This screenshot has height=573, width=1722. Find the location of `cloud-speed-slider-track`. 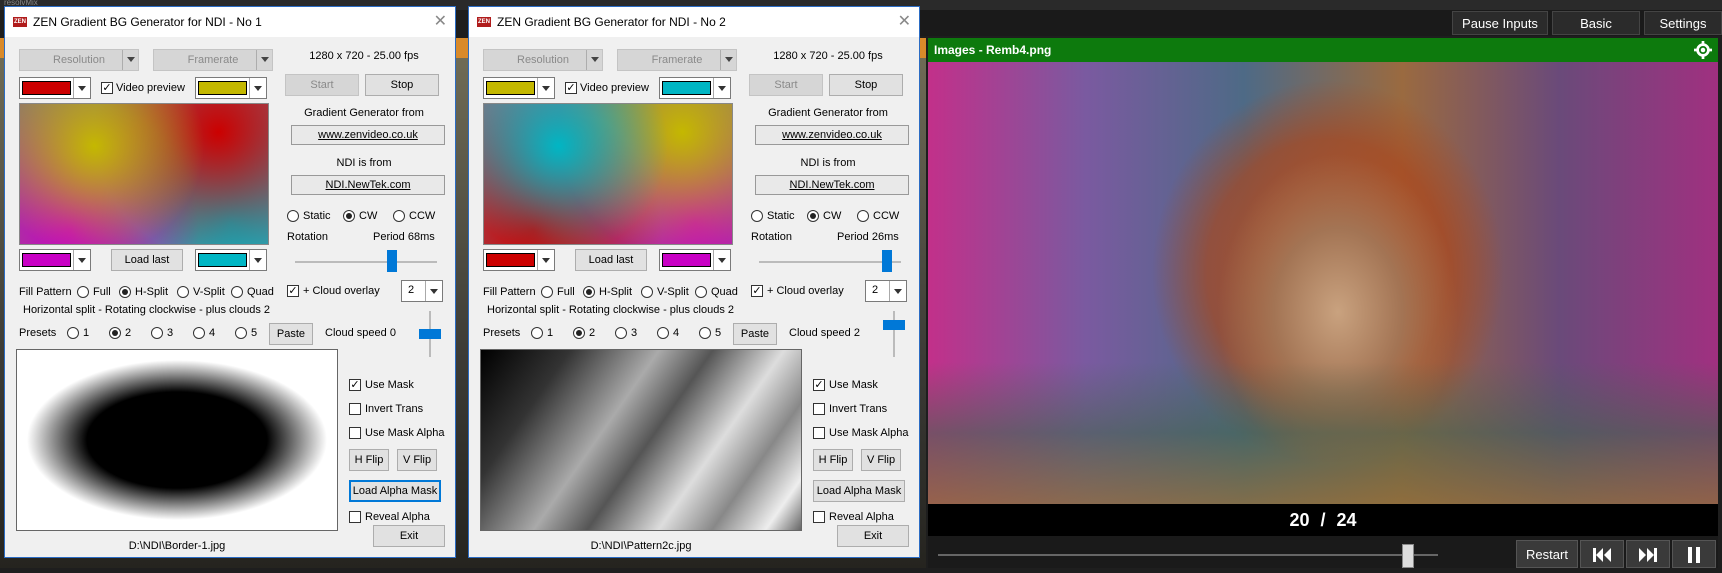

cloud-speed-slider-track is located at coordinates (894, 334).